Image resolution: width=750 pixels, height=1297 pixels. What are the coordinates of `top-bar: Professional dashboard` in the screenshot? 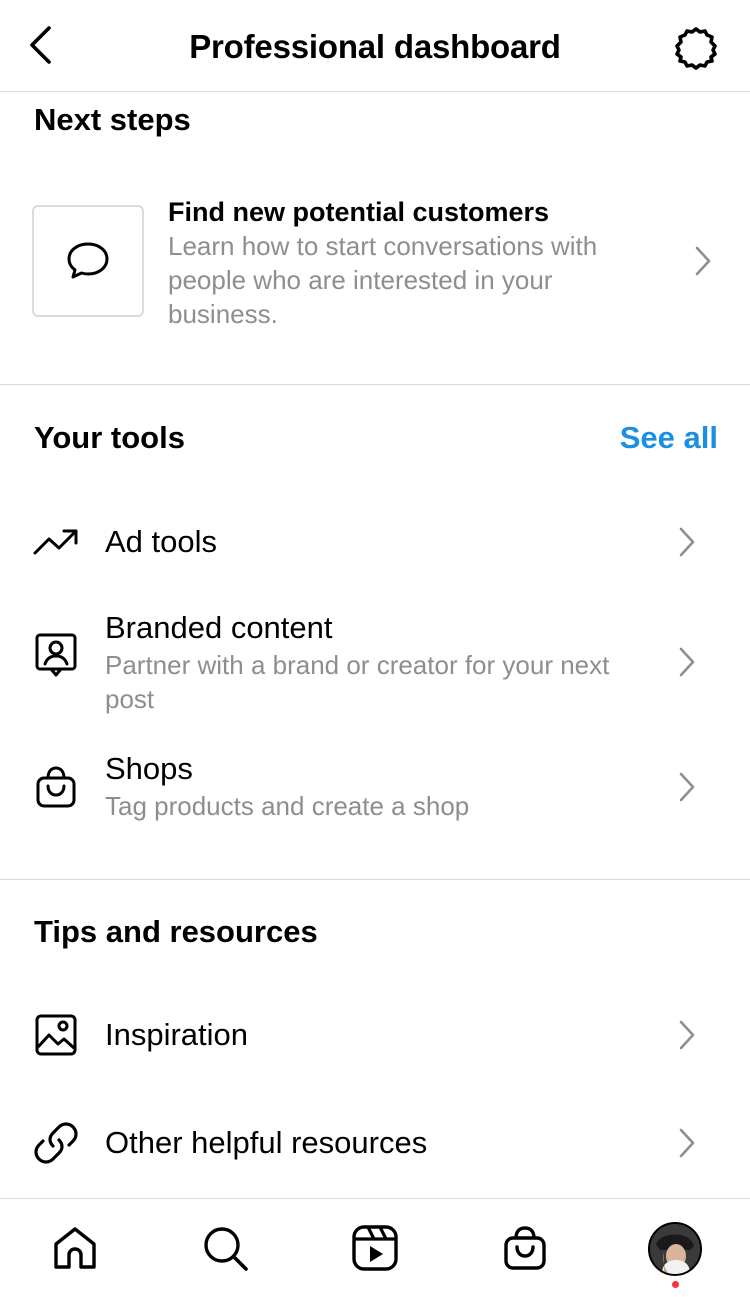 It's located at (375, 46).